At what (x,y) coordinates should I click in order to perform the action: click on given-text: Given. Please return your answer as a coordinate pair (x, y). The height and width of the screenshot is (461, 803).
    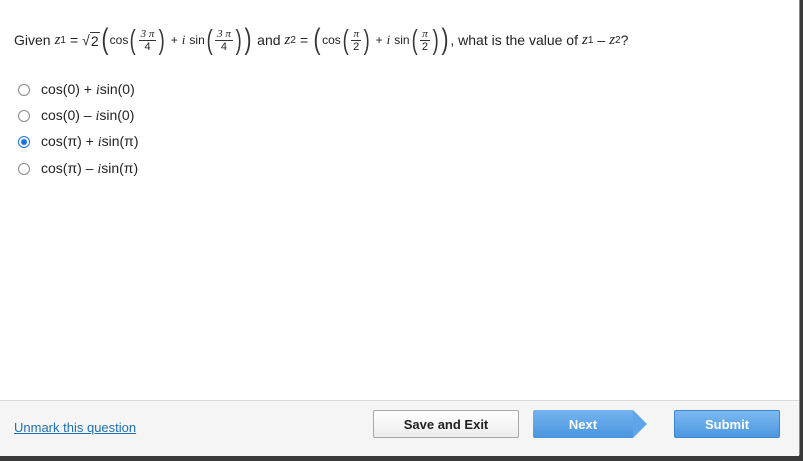
    Looking at the image, I should click on (32, 40).